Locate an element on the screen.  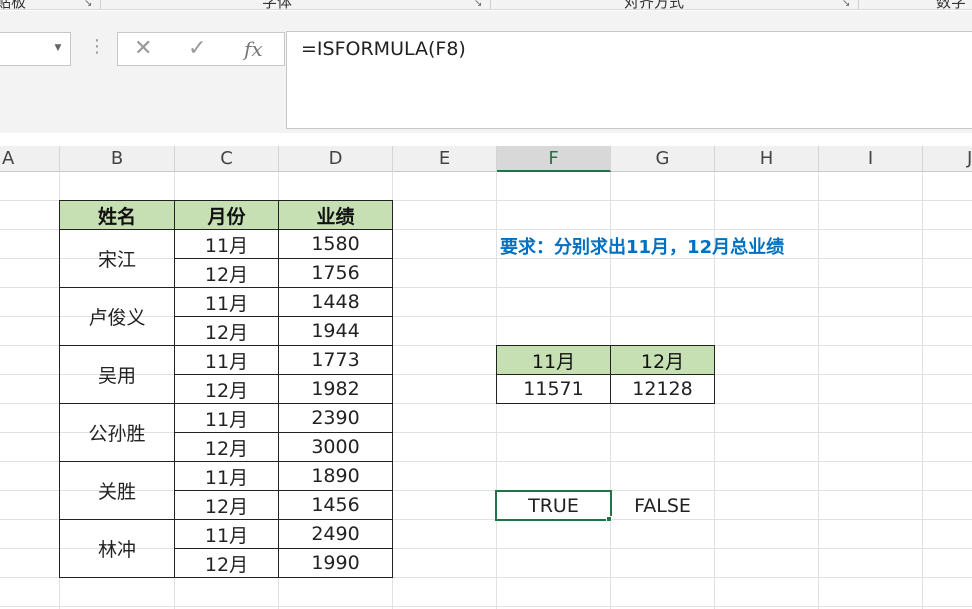
column-header-b: B is located at coordinates (117, 159).